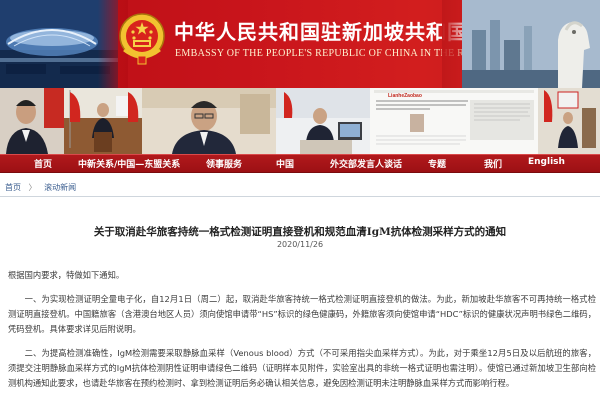  Describe the element at coordinates (493, 163) in the screenshot. I see `nav-item-about-us: 我们` at that location.